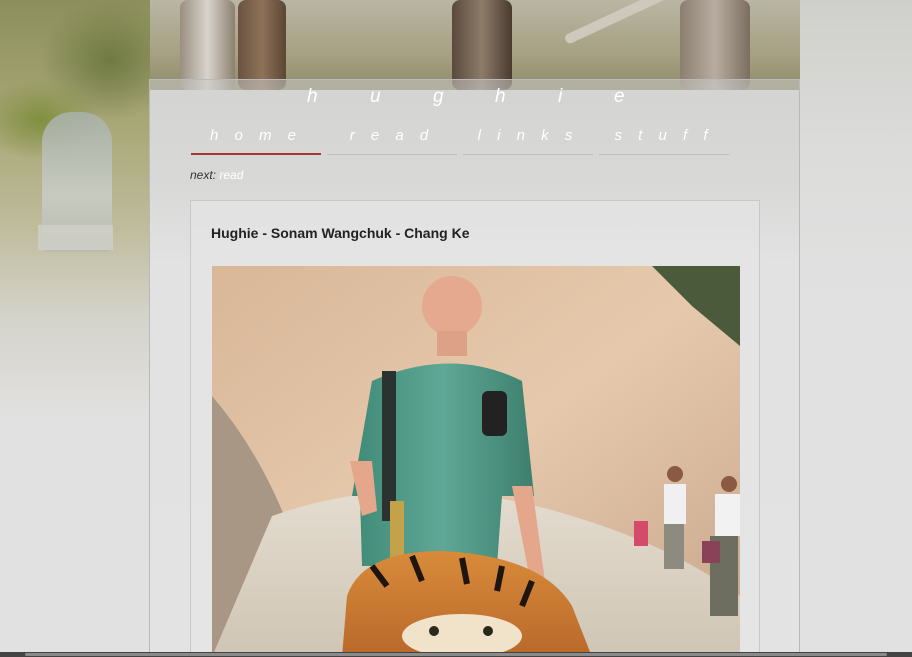  Describe the element at coordinates (438, 96) in the screenshot. I see `site-title-letter: g` at that location.